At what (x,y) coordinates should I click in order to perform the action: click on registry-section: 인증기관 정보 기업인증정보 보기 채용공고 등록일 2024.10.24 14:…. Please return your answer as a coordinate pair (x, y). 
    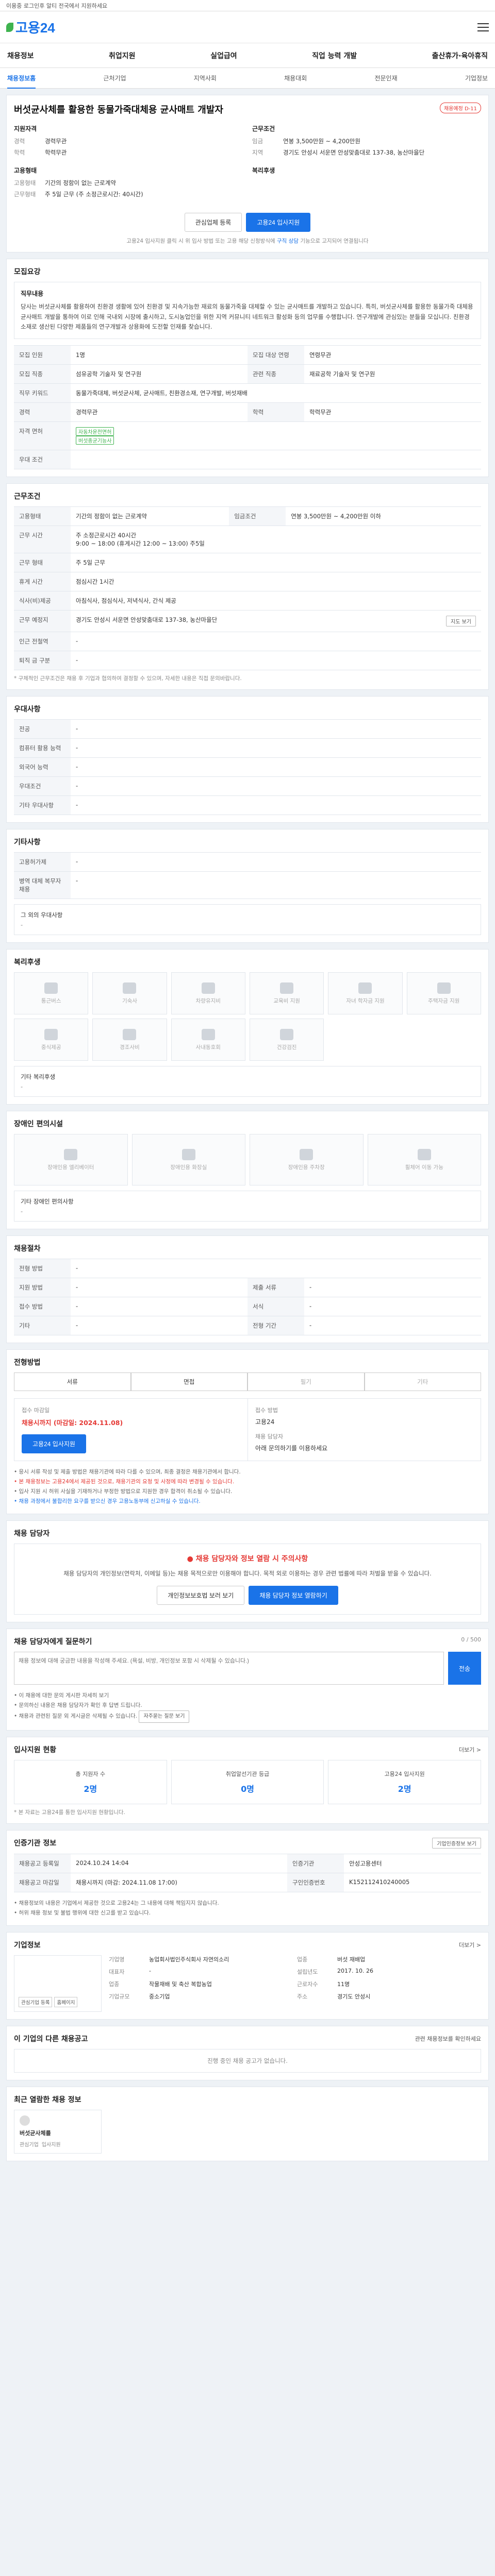
    Looking at the image, I should click on (247, 1877).